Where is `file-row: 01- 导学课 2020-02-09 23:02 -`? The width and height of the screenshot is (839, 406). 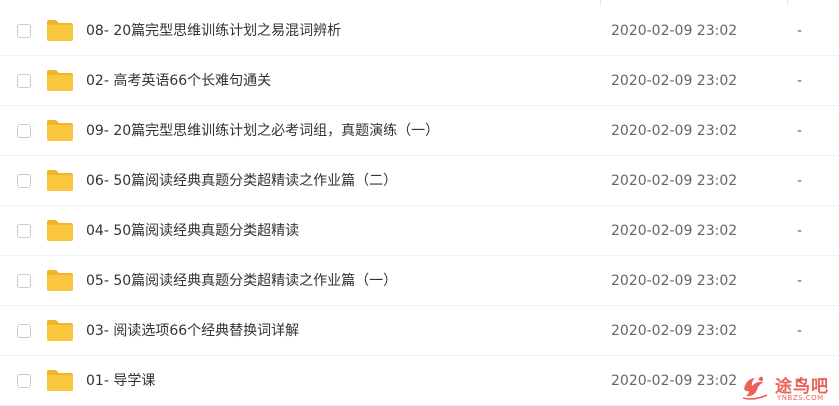 file-row: 01- 导学课 2020-02-09 23:02 - is located at coordinates (419, 381).